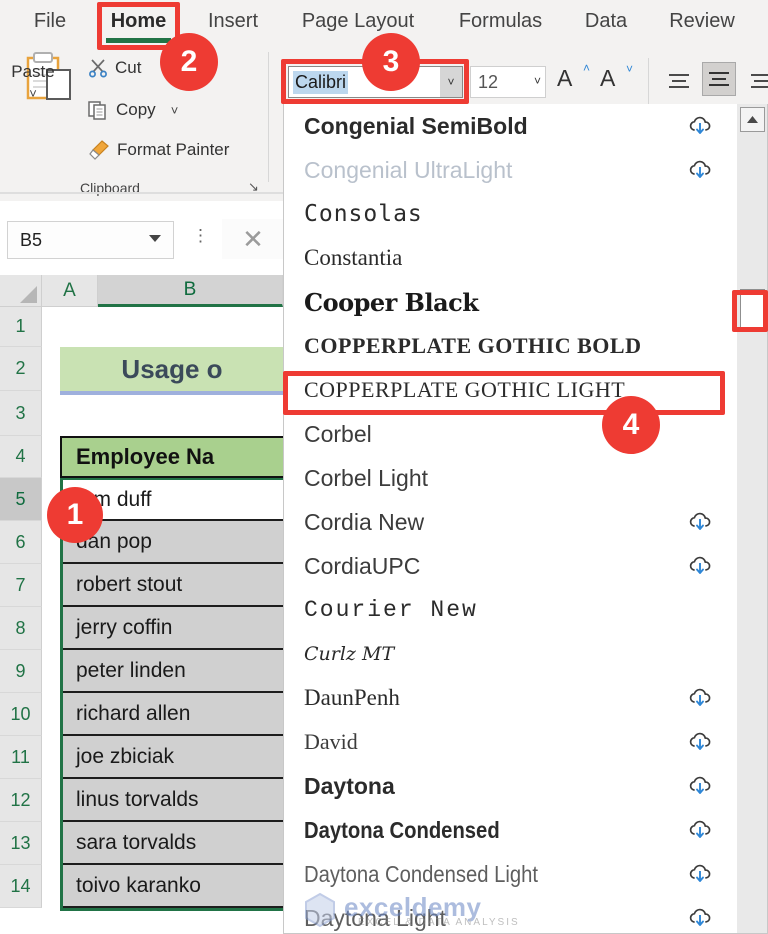 The height and width of the screenshot is (934, 768). I want to click on column-header-b: B, so click(190, 291).